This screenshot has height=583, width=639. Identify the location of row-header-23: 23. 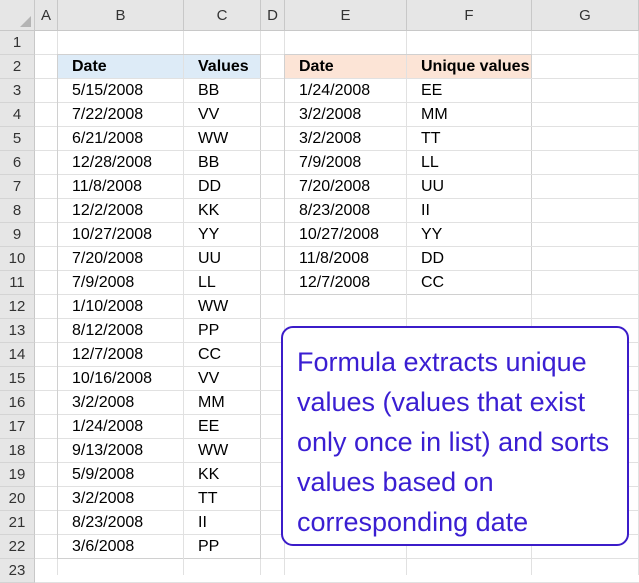
(17, 571).